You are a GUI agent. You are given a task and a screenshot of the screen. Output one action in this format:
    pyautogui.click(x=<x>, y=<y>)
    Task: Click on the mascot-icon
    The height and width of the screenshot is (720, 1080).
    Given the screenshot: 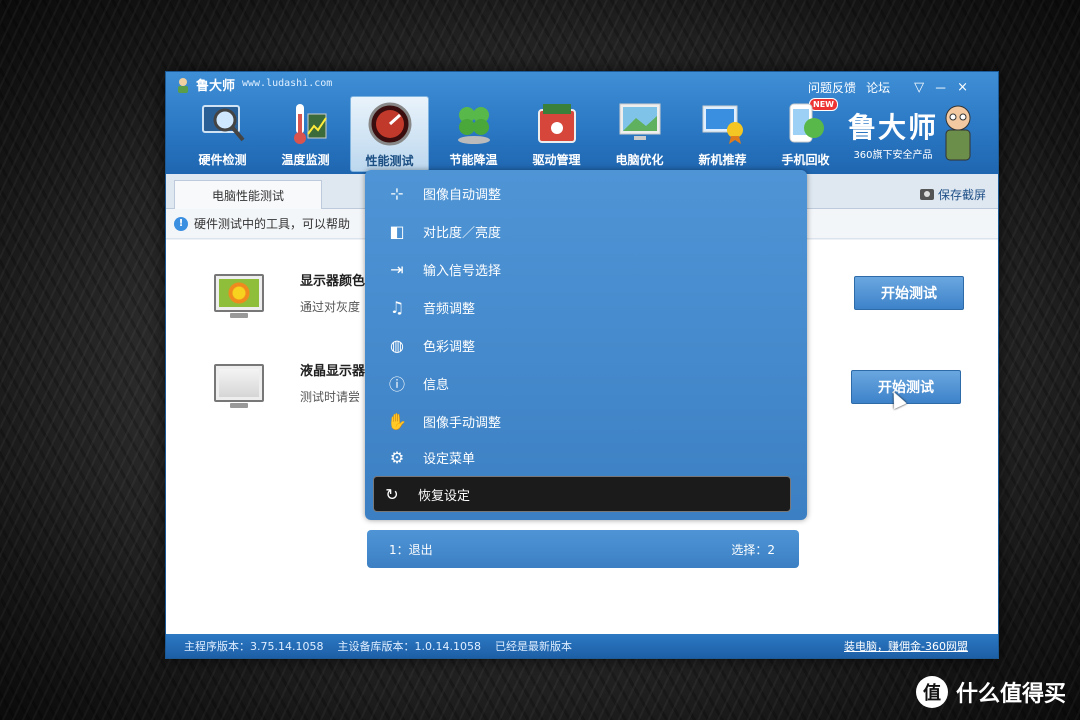 What is the action you would take?
    pyautogui.click(x=958, y=133)
    